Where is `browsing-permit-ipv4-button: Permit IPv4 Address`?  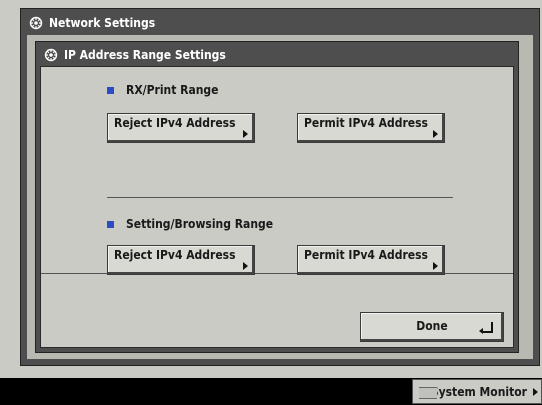
browsing-permit-ipv4-button: Permit IPv4 Address is located at coordinates (371, 260).